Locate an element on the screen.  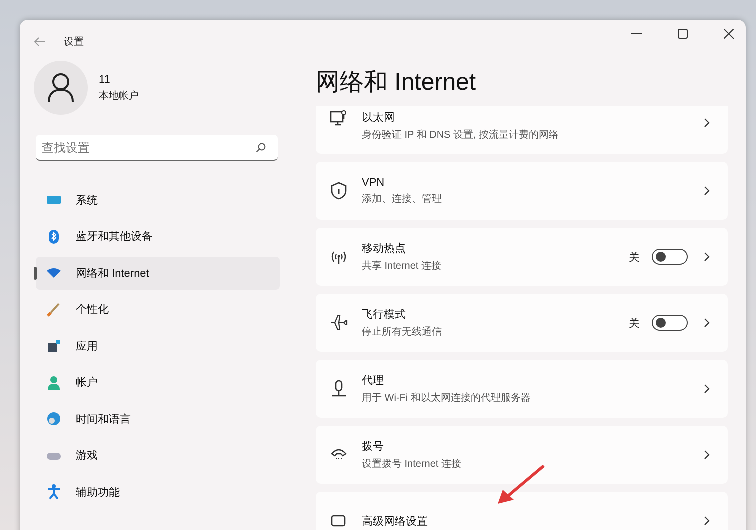
sidebar-item: 应用 is located at coordinates (158, 346).